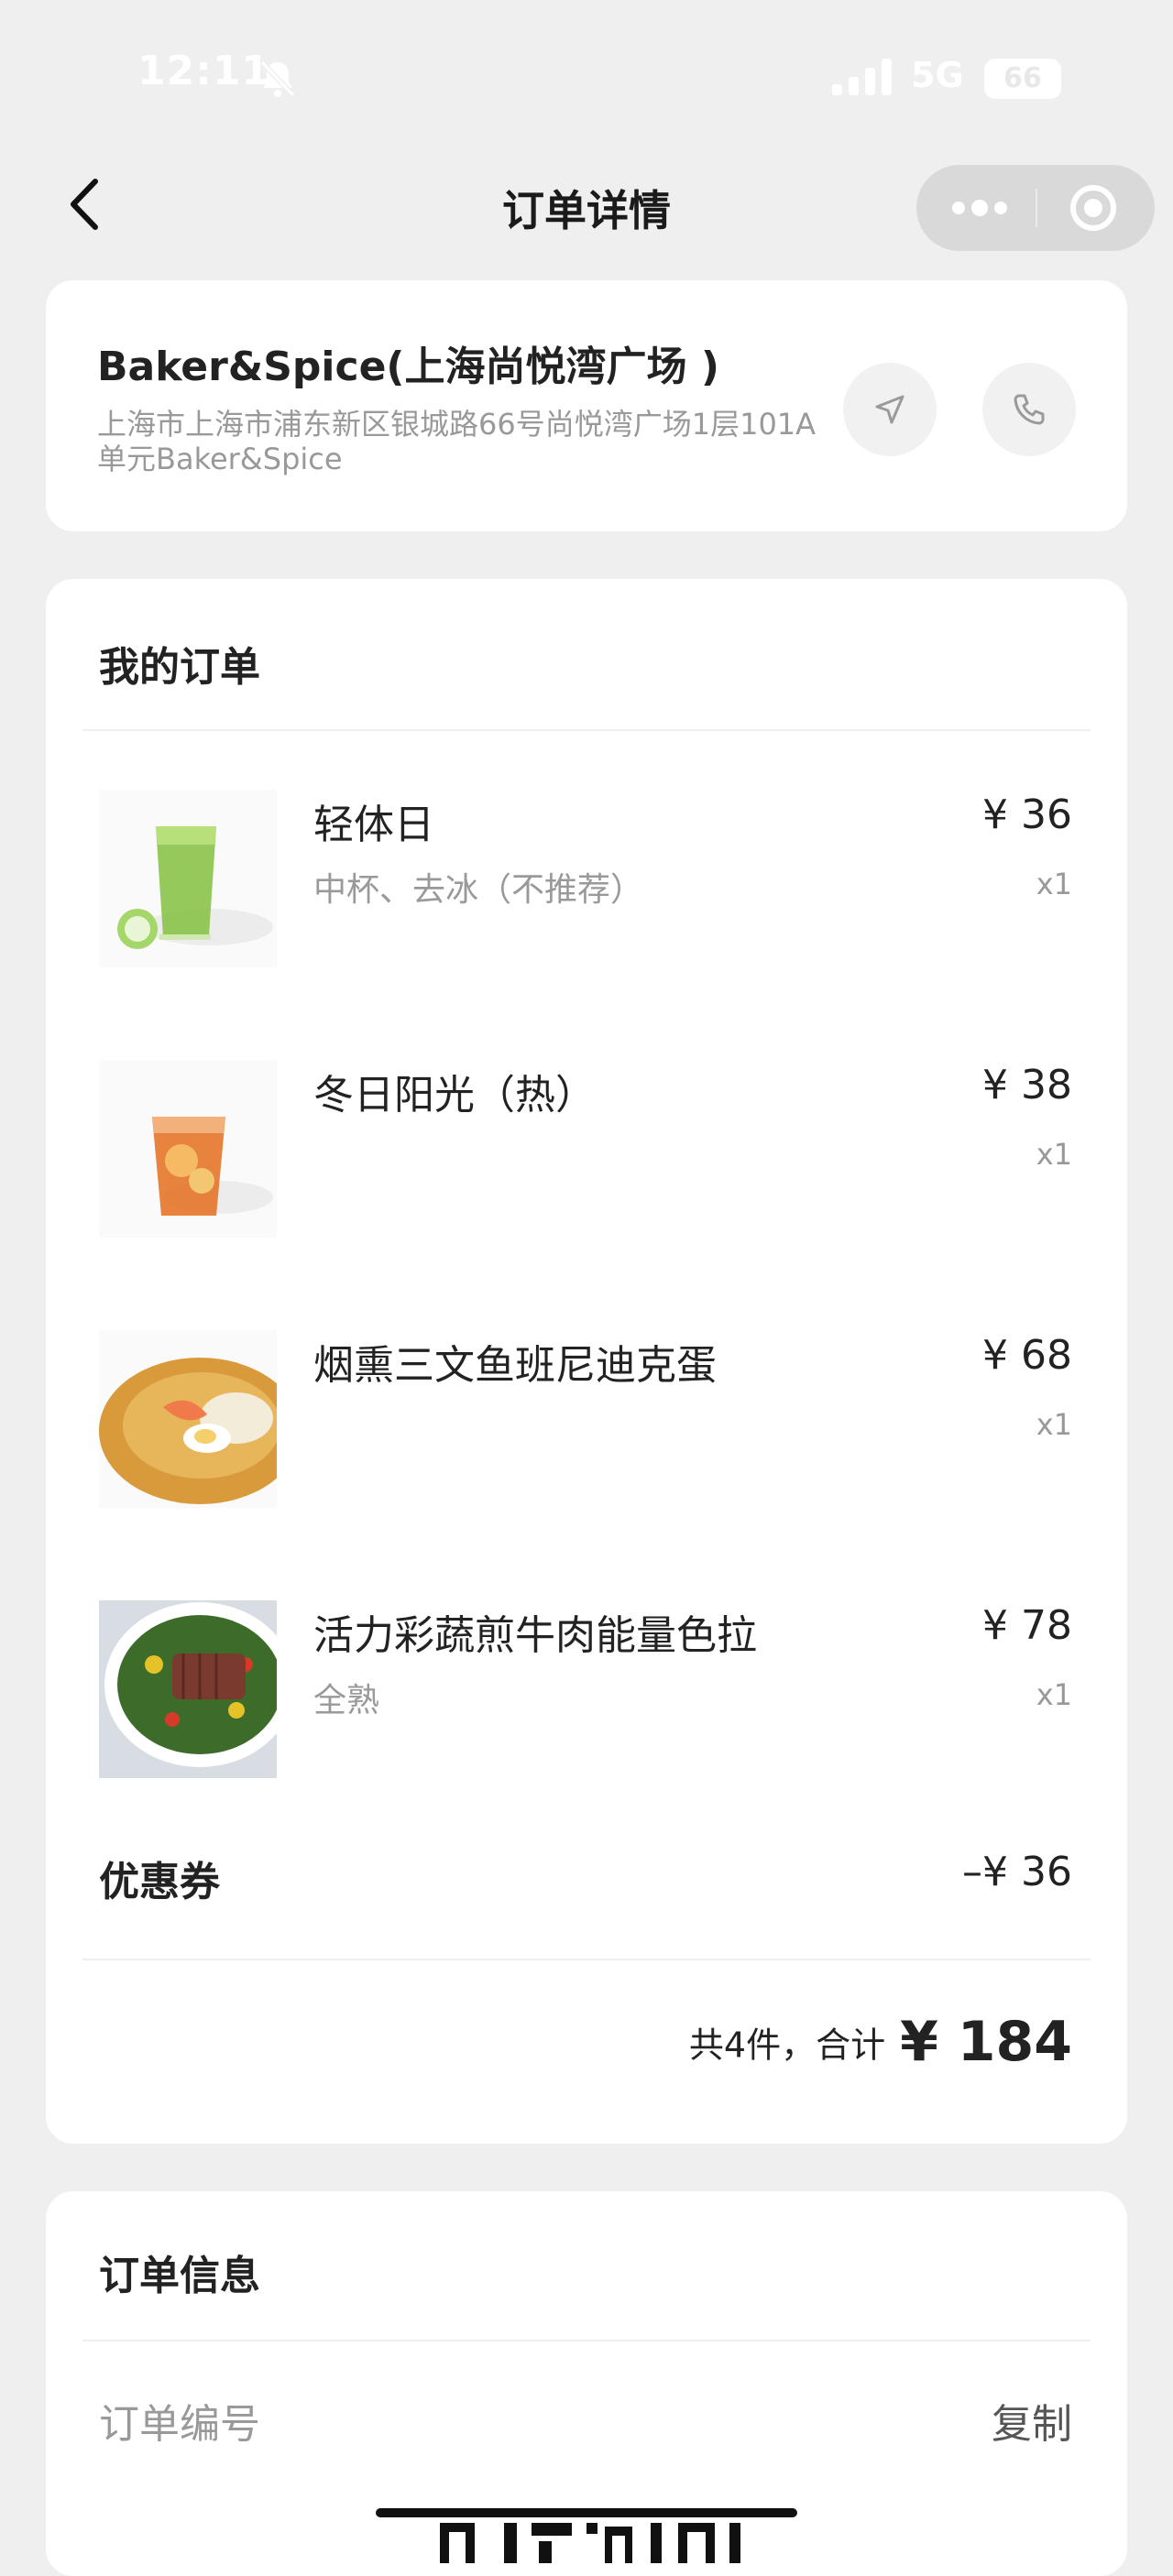 This screenshot has height=2576, width=1173. What do you see at coordinates (188, 1689) in the screenshot?
I see `product-image-beef-salad` at bounding box center [188, 1689].